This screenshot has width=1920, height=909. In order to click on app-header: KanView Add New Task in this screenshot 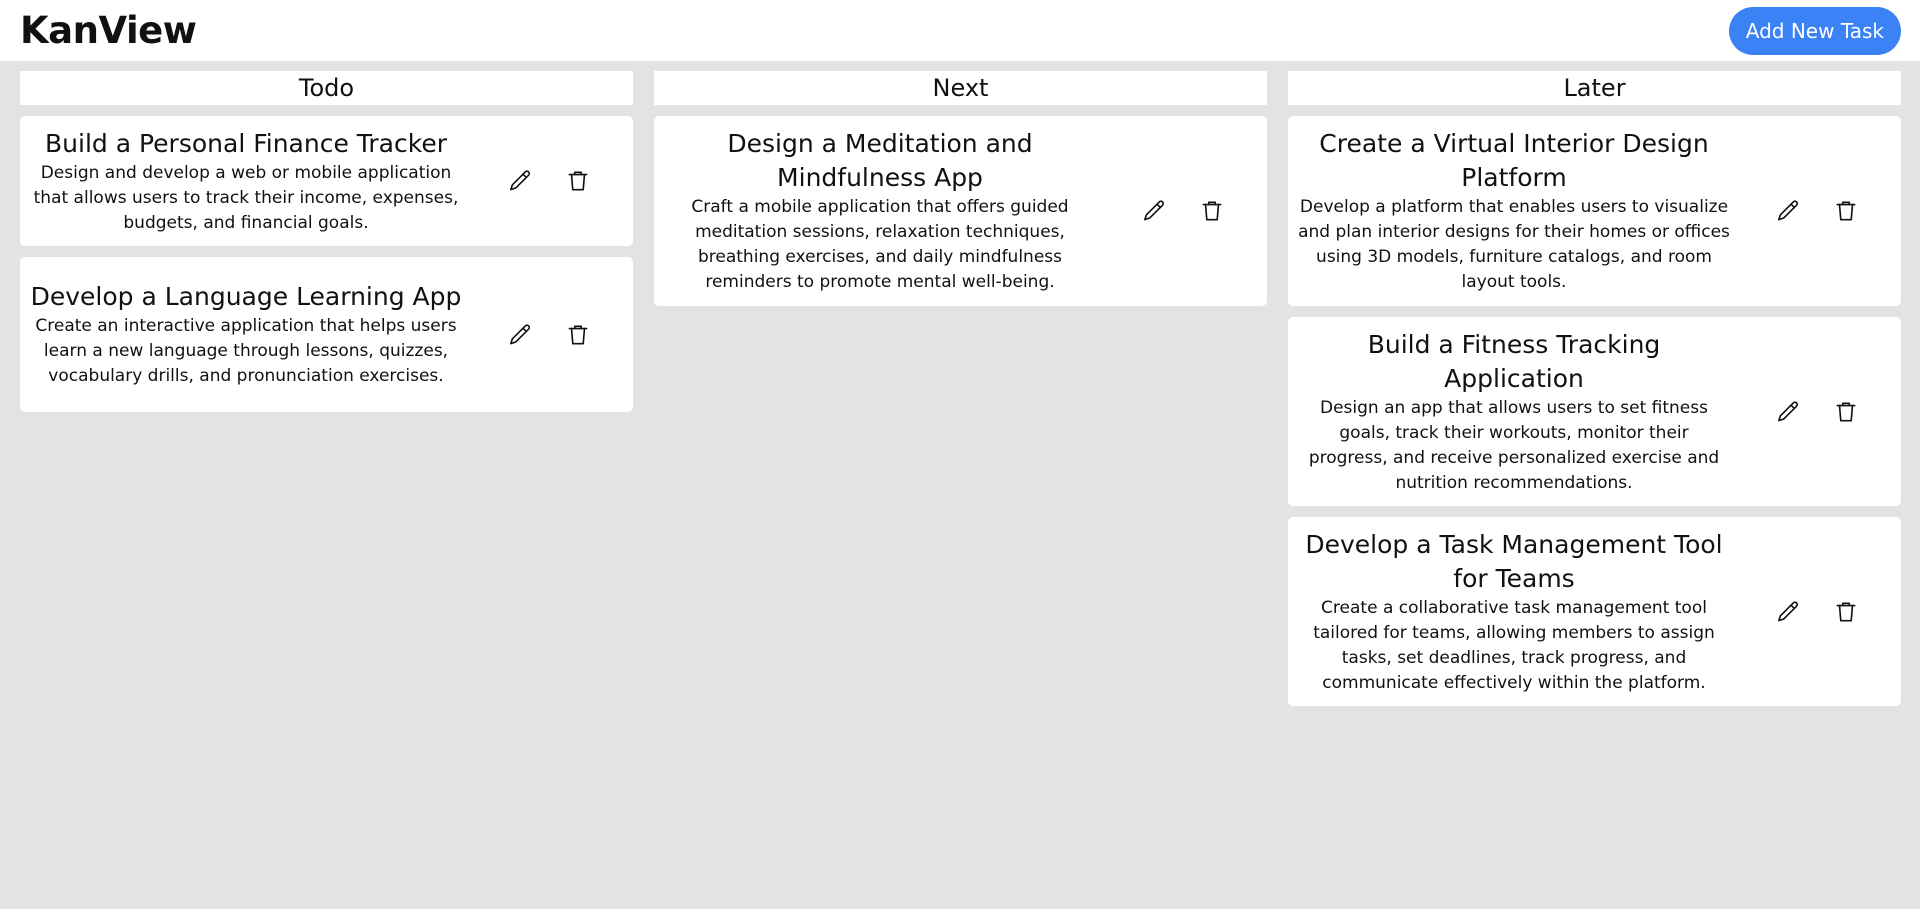, I will do `click(960, 30)`.